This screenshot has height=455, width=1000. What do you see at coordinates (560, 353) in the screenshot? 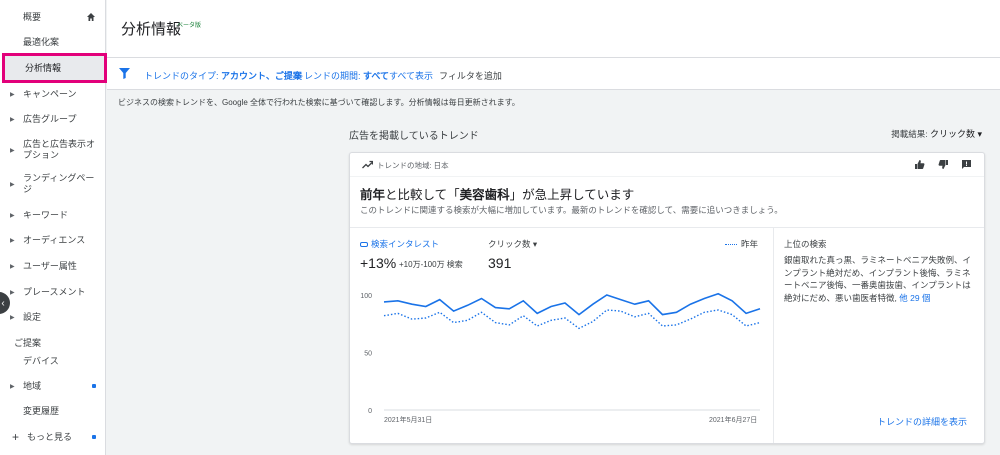
I see `trend-line-chart: 100 50 0` at bounding box center [560, 353].